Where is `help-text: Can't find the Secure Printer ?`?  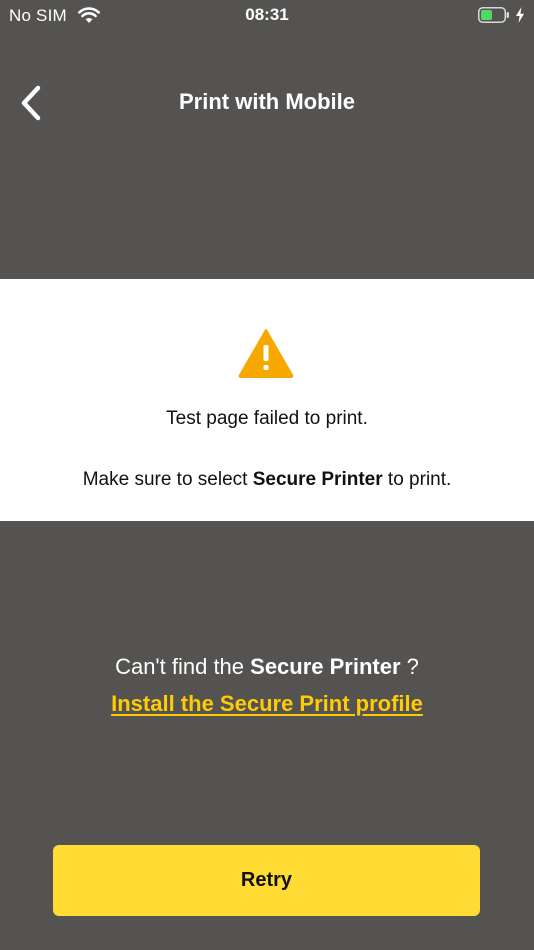
help-text: Can't find the Secure Printer ? is located at coordinates (267, 667).